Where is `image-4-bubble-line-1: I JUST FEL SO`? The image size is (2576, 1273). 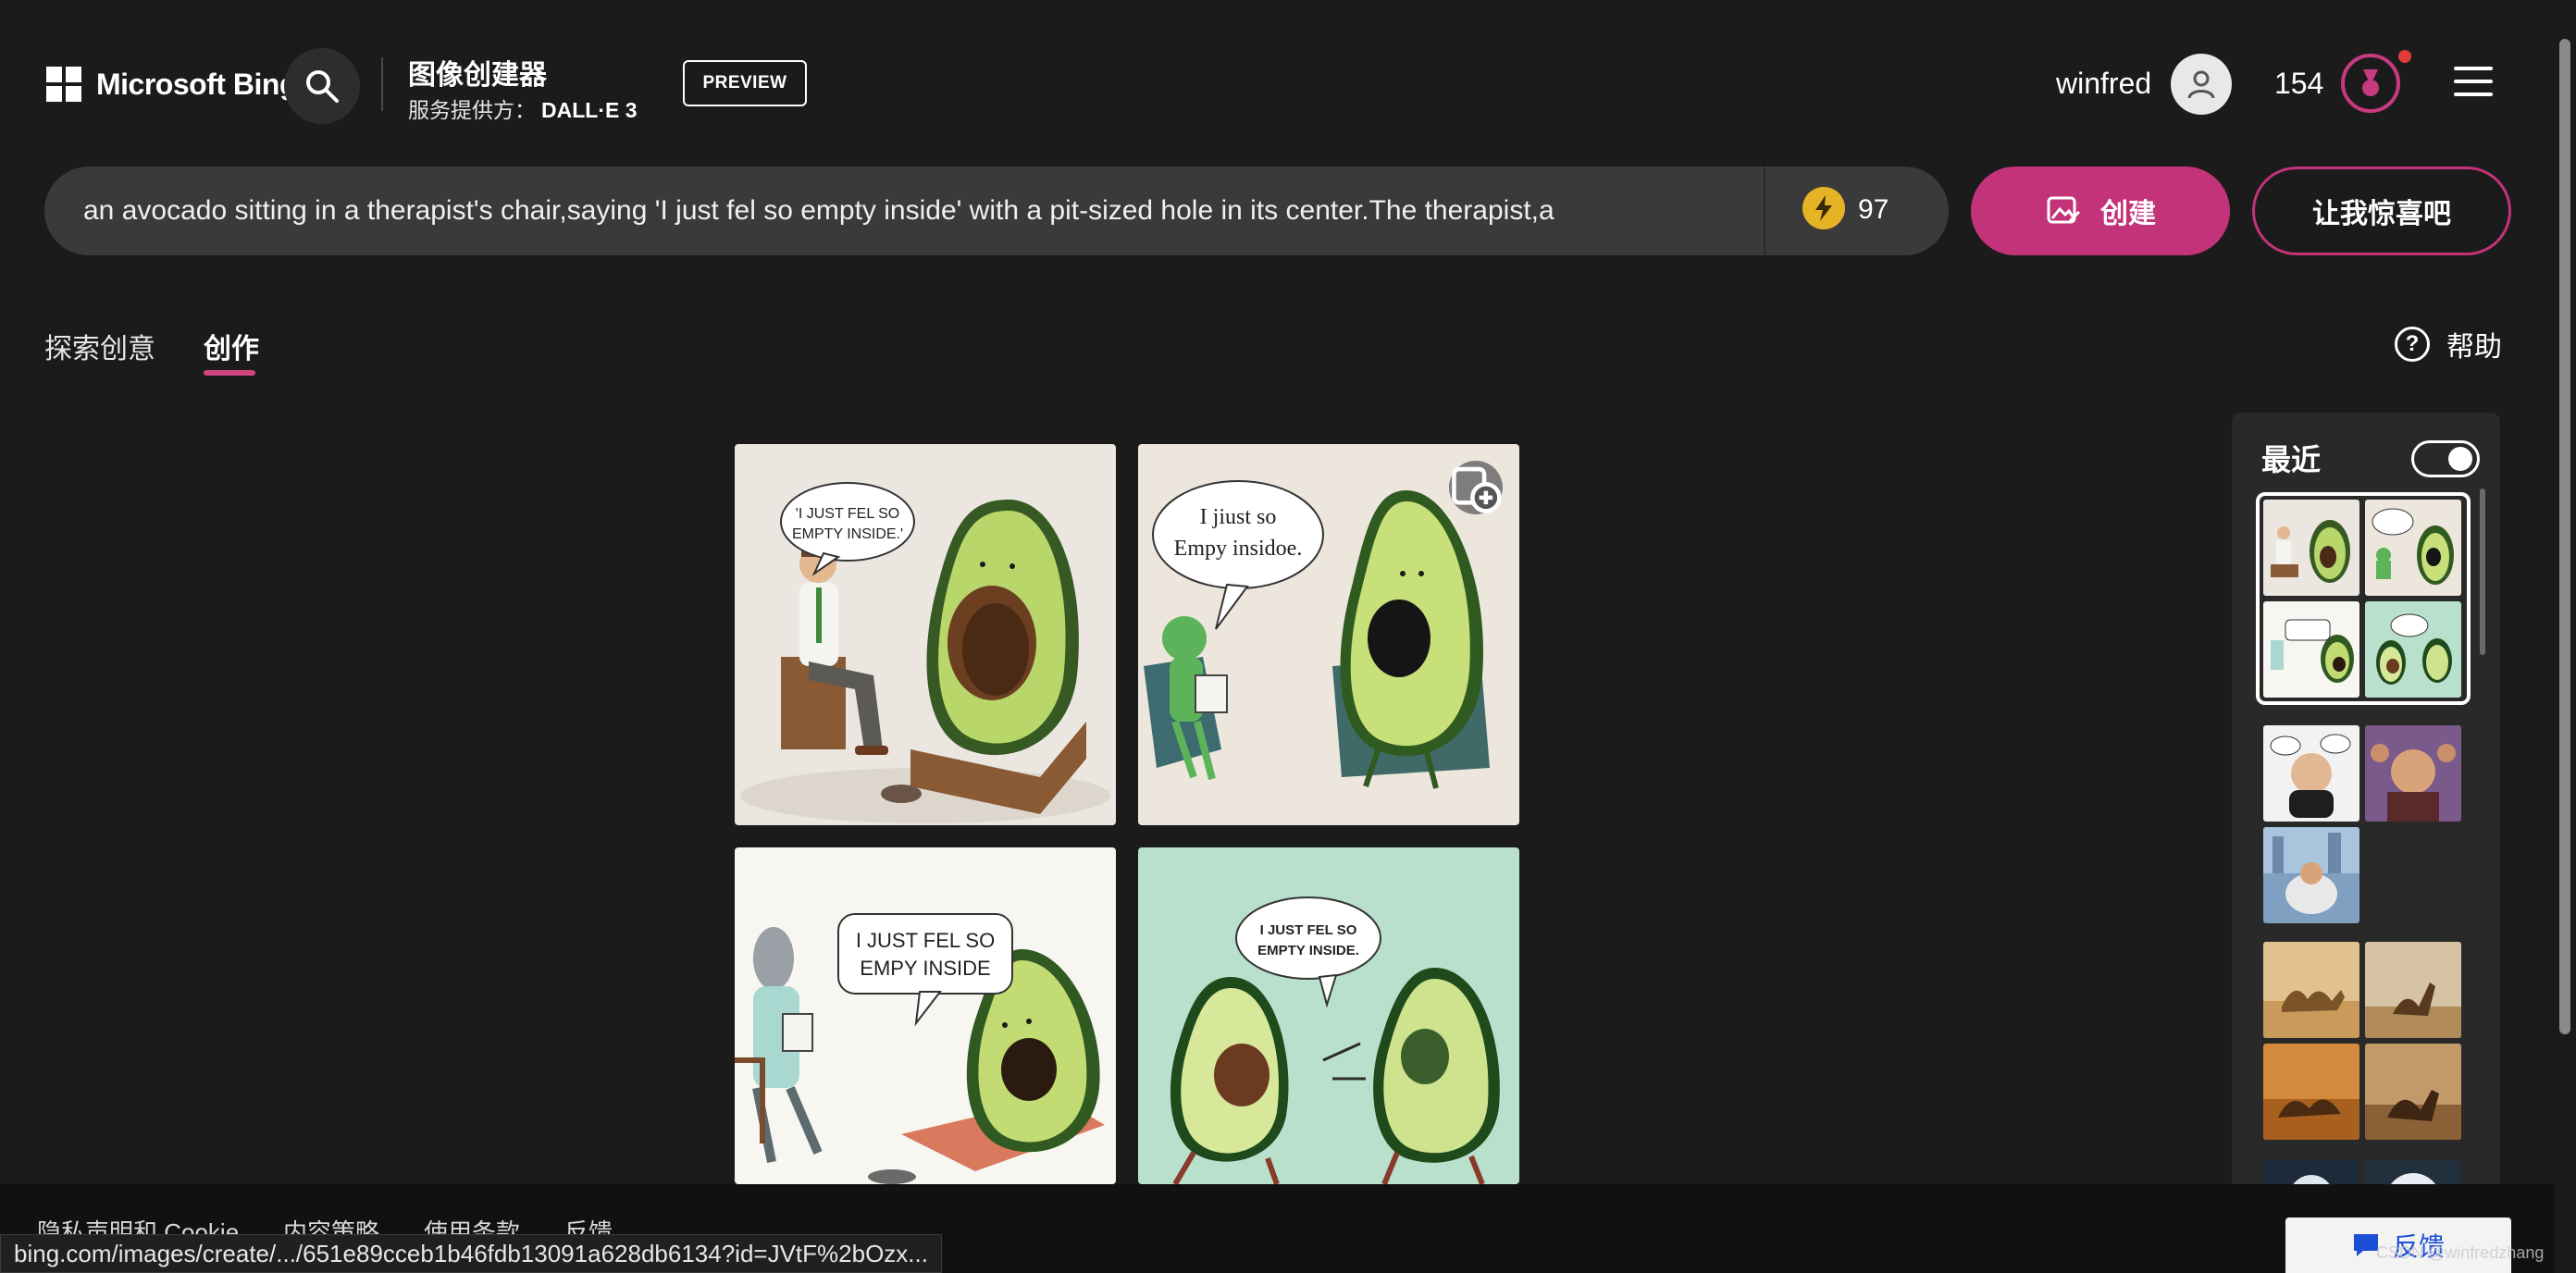
image-4-bubble-line-1: I JUST FEL SO is located at coordinates (1309, 930).